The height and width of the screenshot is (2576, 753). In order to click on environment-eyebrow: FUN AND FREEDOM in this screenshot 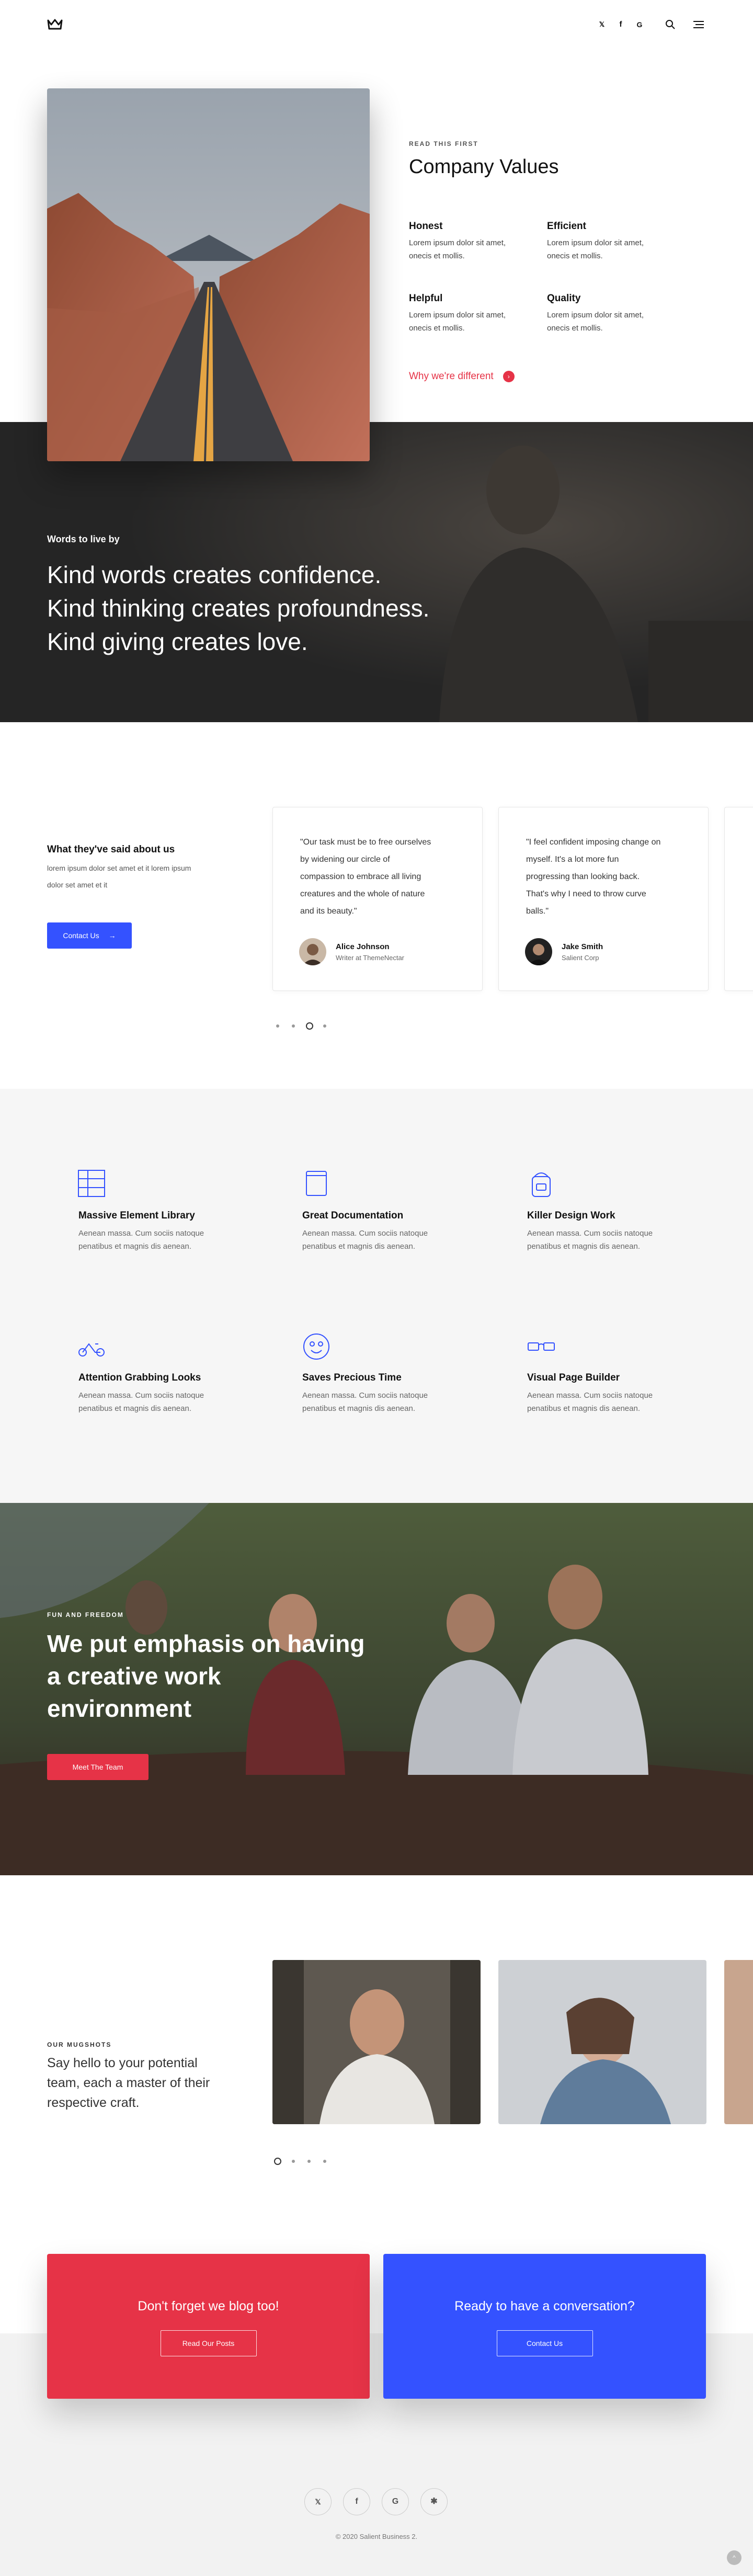, I will do `click(86, 1615)`.